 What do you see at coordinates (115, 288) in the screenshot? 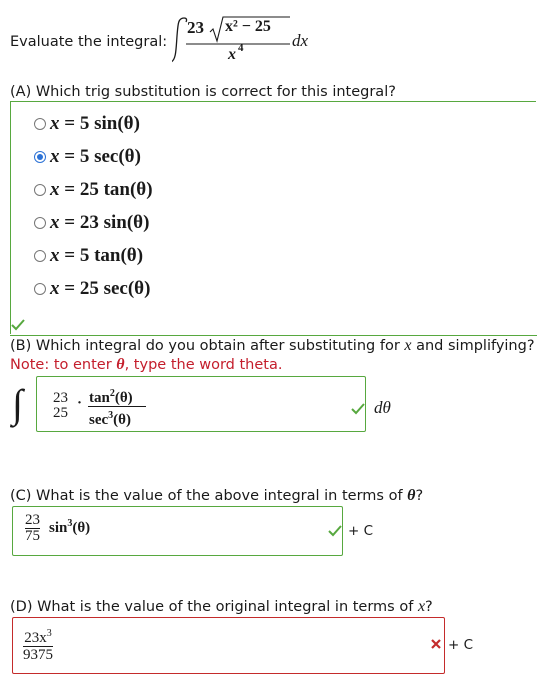
I see `option-label: 25 sec(θ)` at bounding box center [115, 288].